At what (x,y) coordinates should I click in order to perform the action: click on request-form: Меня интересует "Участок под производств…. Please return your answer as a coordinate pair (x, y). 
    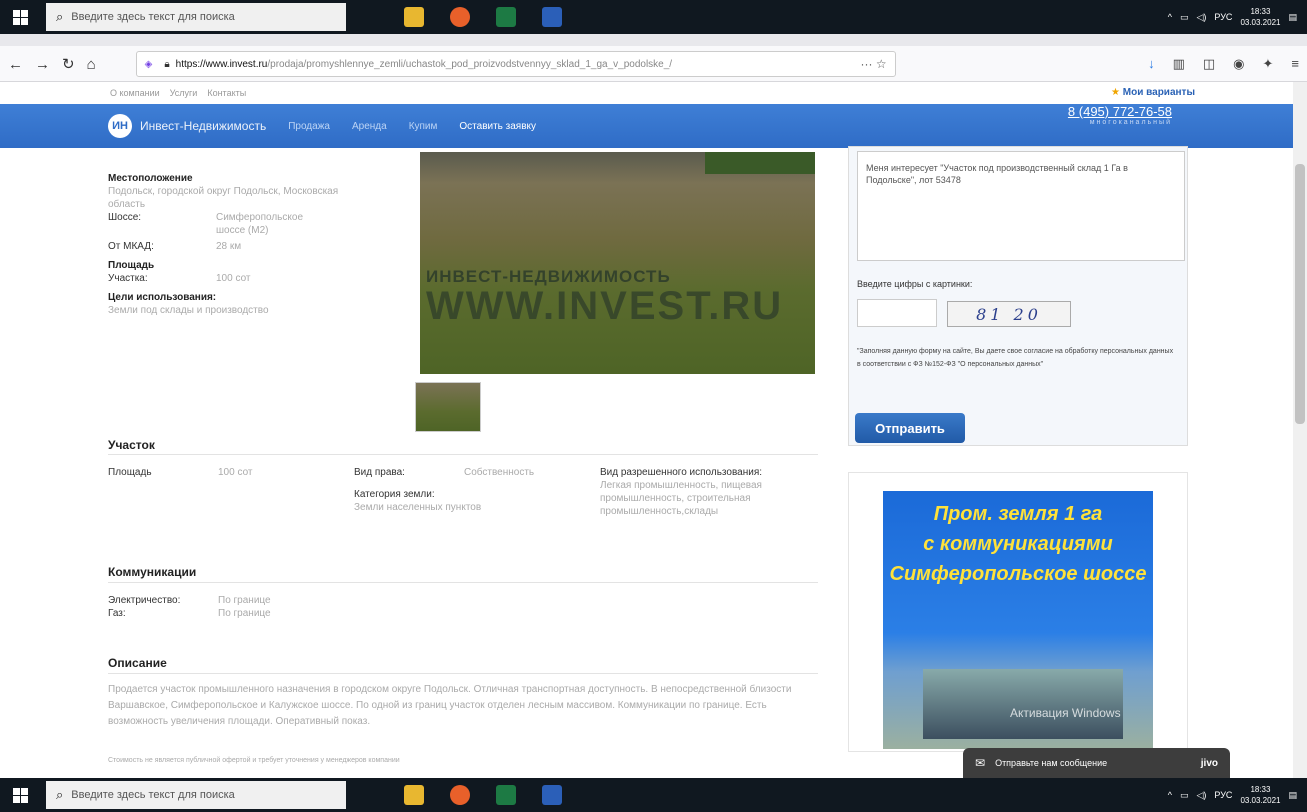
    Looking at the image, I should click on (1018, 296).